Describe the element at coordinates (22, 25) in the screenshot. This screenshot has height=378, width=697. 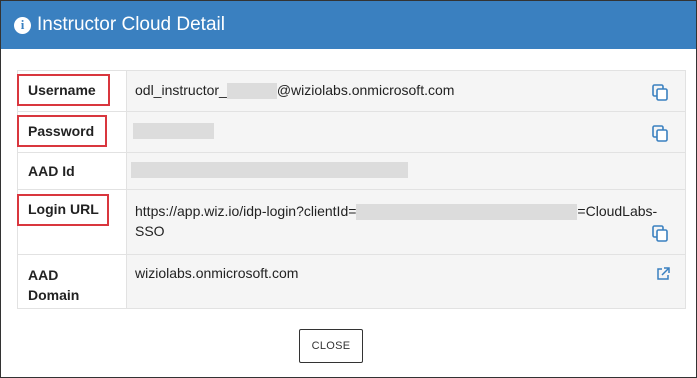
I see `info-icon: i` at that location.